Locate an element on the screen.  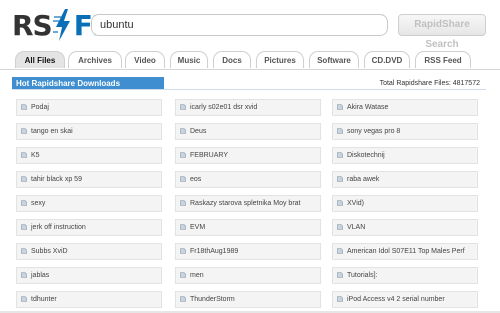
result-item: K5 is located at coordinates (89, 155).